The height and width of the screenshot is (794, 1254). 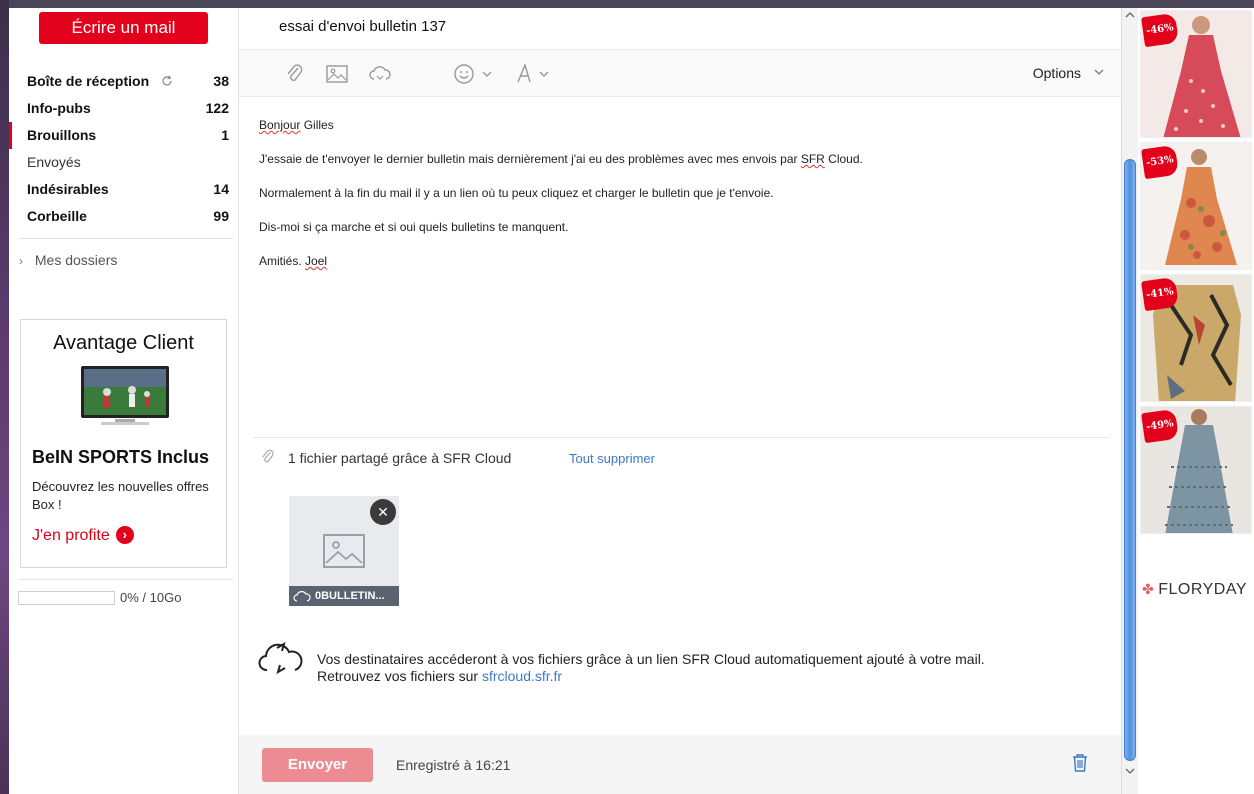 What do you see at coordinates (88, 81) in the screenshot?
I see `folder-label: Boîte de réception` at bounding box center [88, 81].